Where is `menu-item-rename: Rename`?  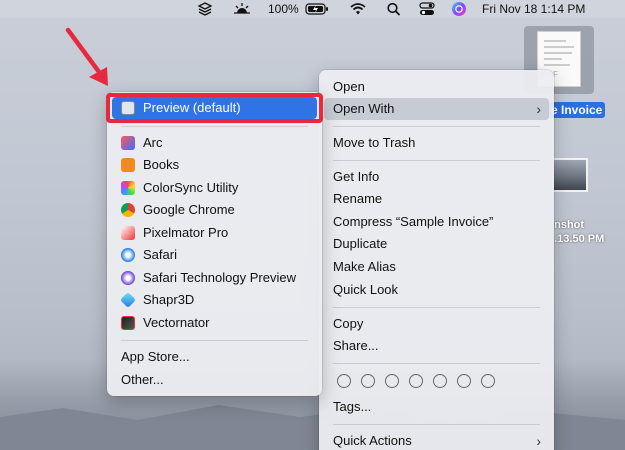
menu-item-rename: Rename is located at coordinates (436, 199).